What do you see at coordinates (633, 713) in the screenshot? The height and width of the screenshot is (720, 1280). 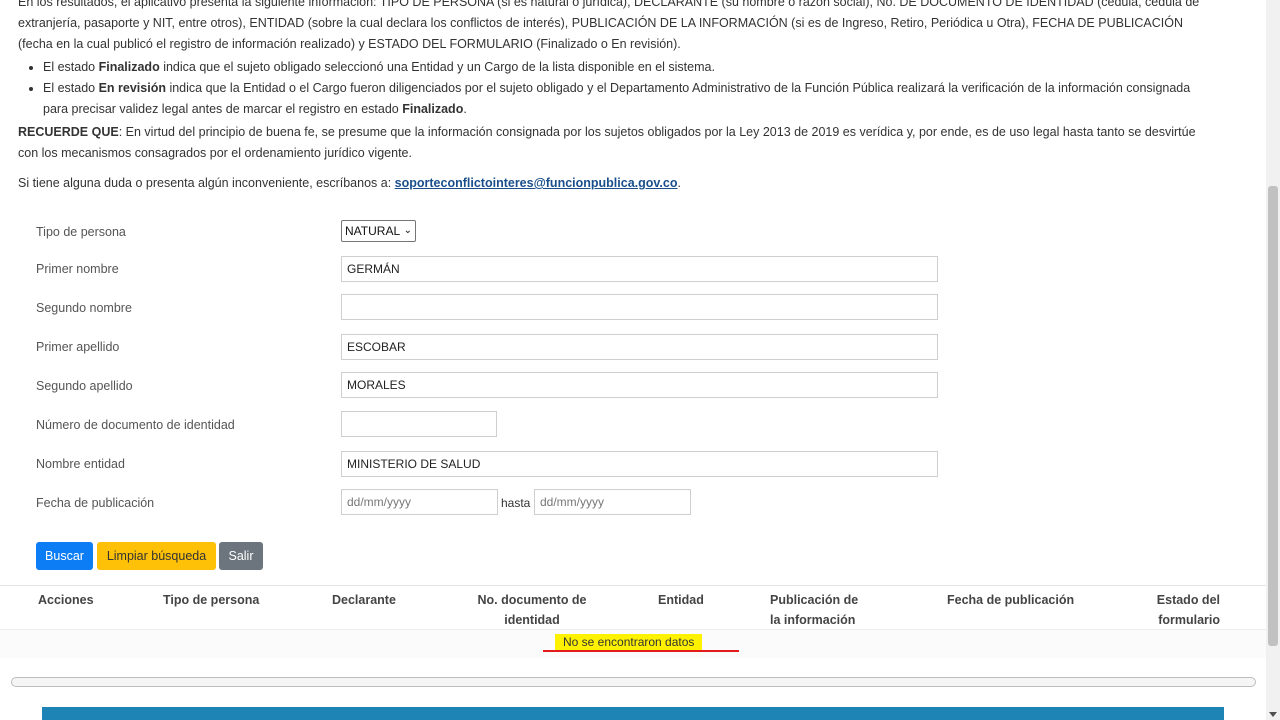 I see `footer-banner` at bounding box center [633, 713].